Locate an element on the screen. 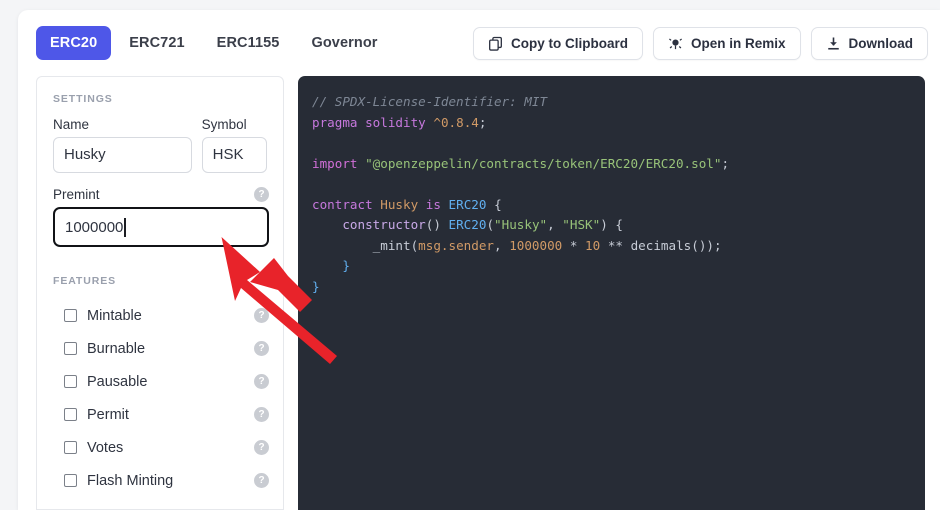 This screenshot has height=510, width=940. feature-mintable: Mintable ? is located at coordinates (161, 315).